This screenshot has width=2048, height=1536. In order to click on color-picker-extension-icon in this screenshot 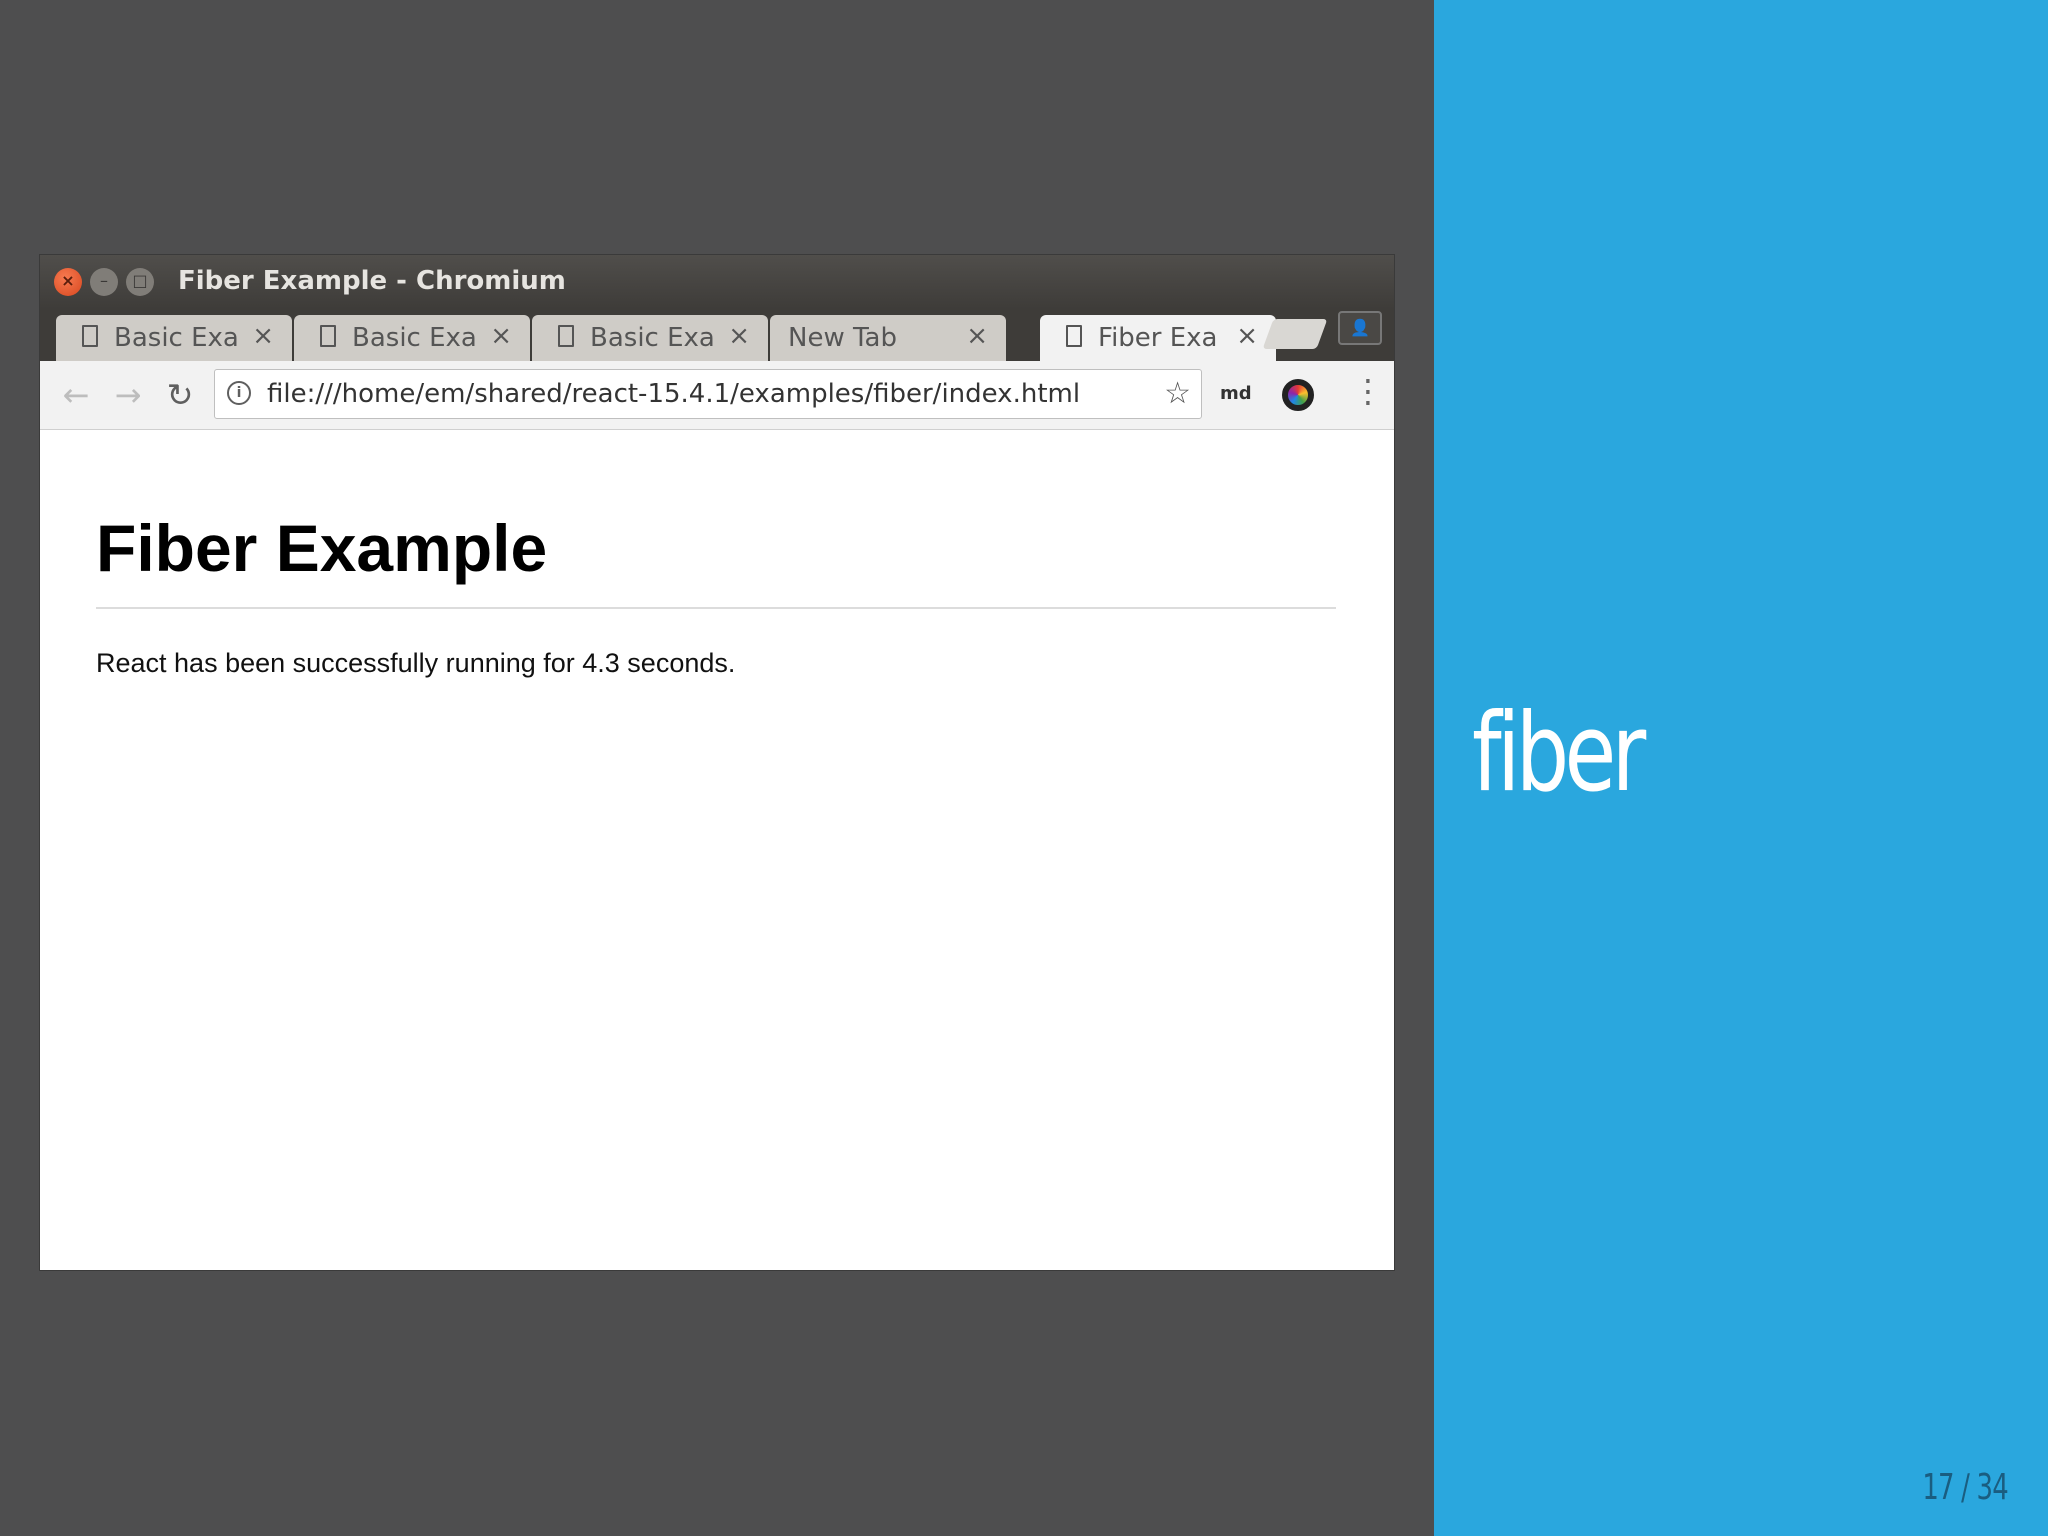, I will do `click(1298, 395)`.